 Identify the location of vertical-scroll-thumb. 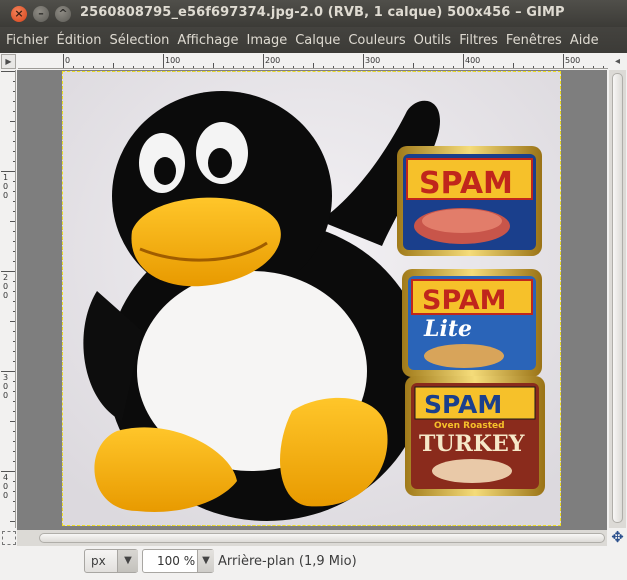
(617, 298).